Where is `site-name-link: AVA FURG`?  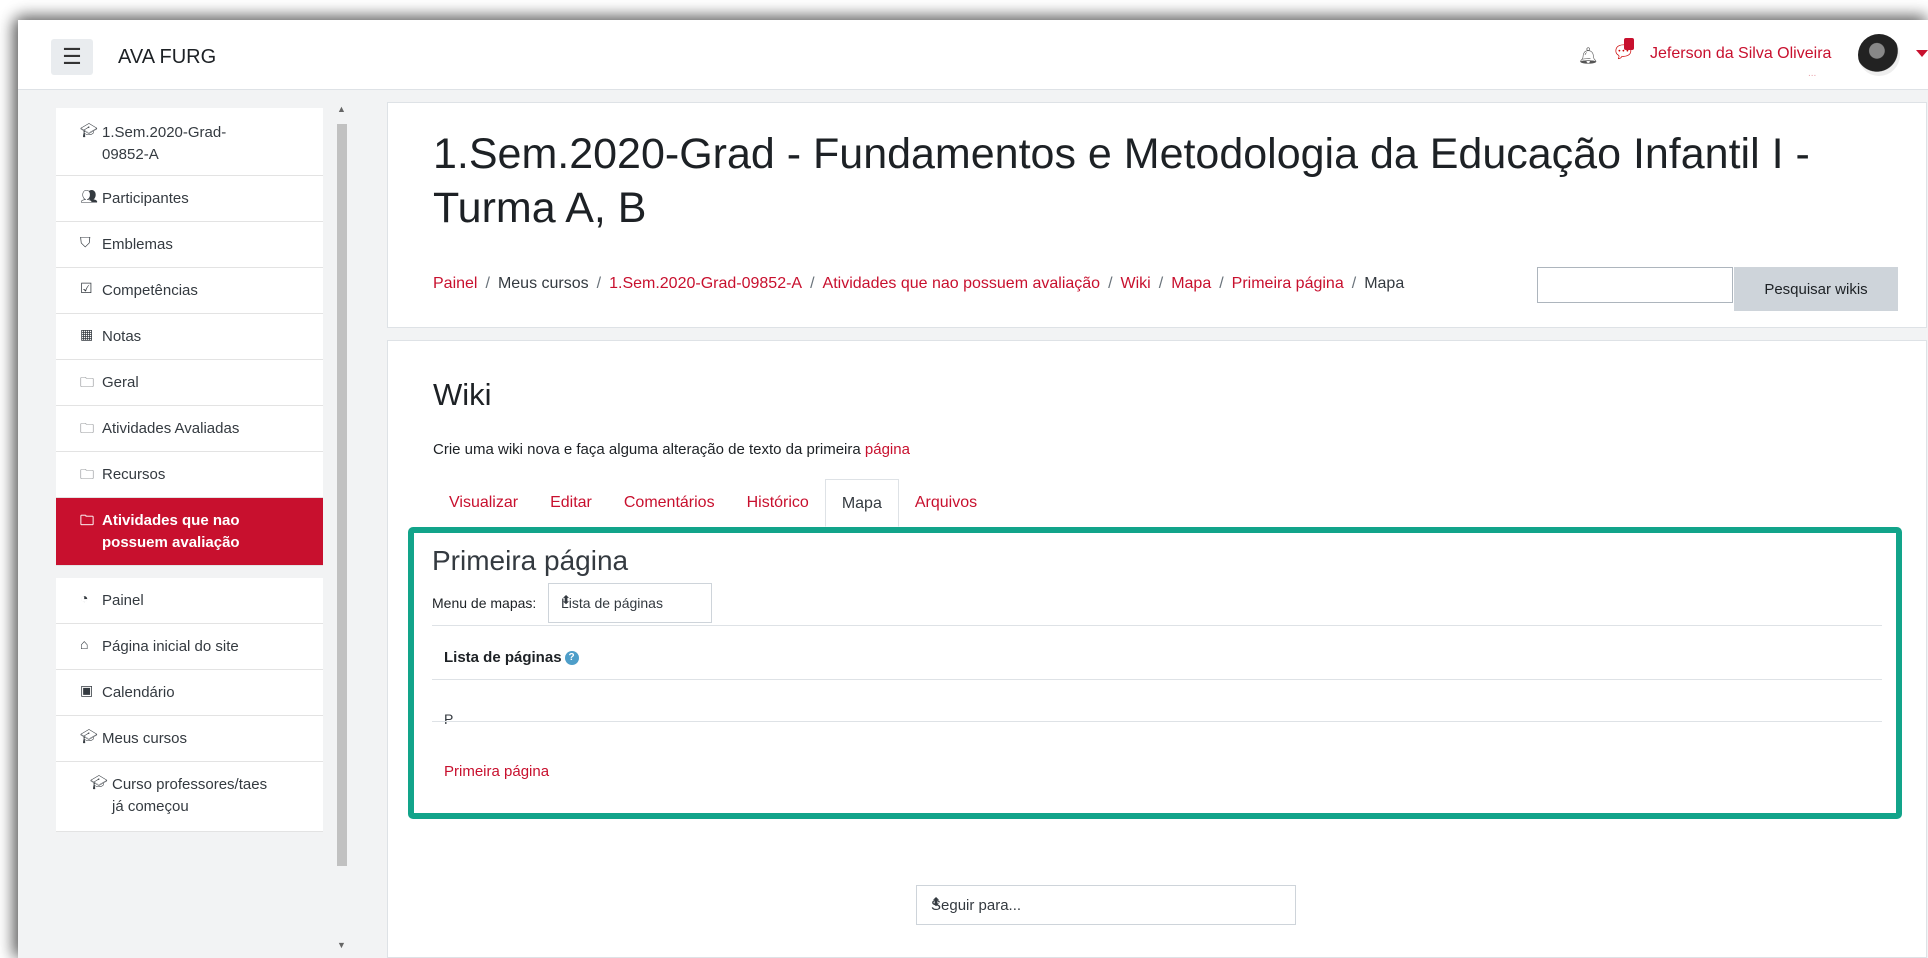
site-name-link: AVA FURG is located at coordinates (167, 57).